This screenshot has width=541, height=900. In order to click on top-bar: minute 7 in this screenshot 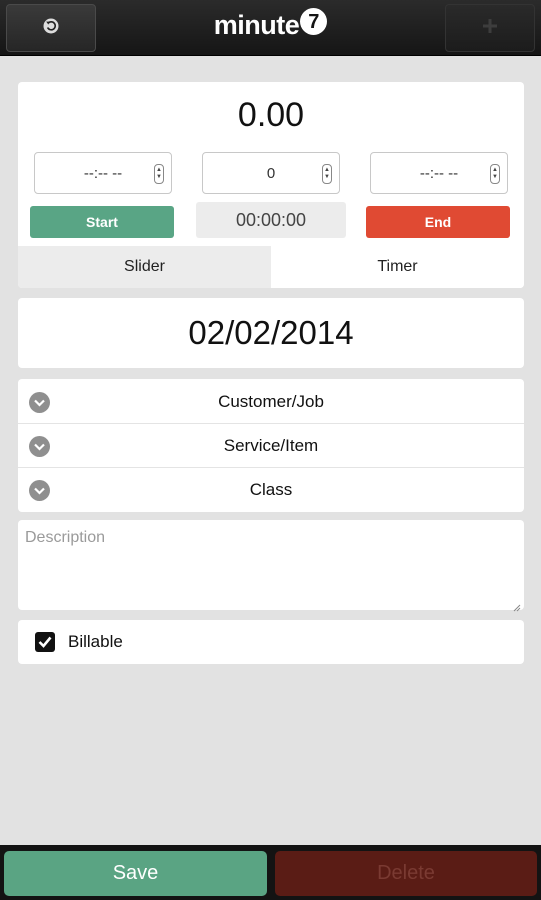, I will do `click(270, 28)`.